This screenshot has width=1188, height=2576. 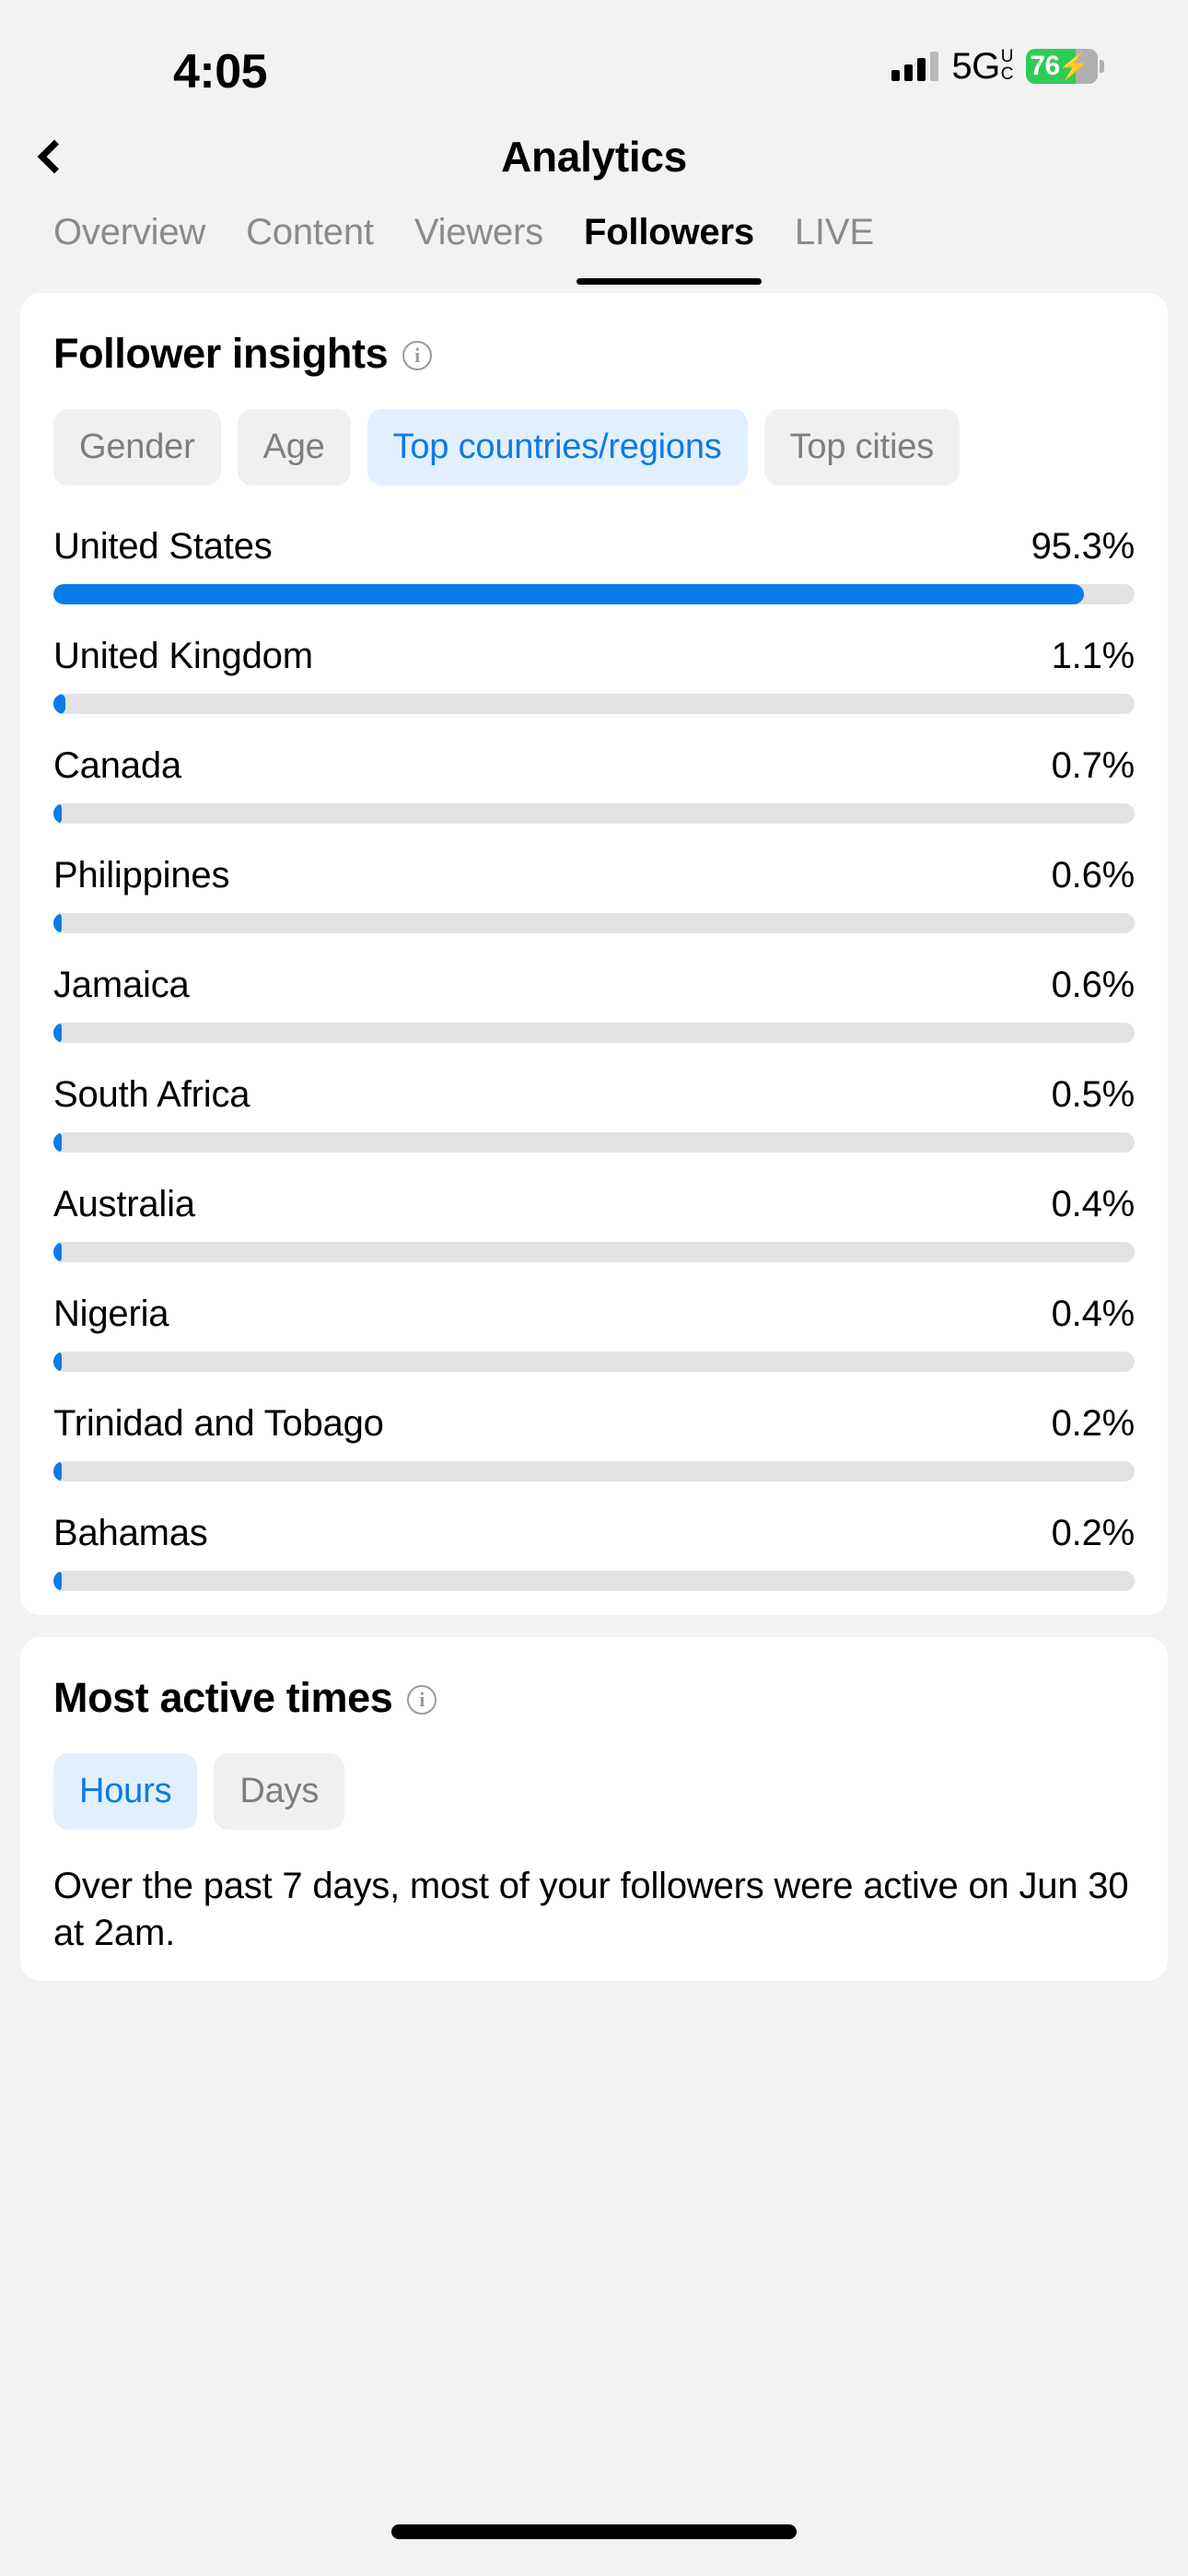 I want to click on table-row: Trinidad and Tobago 0.2%, so click(x=594, y=1426).